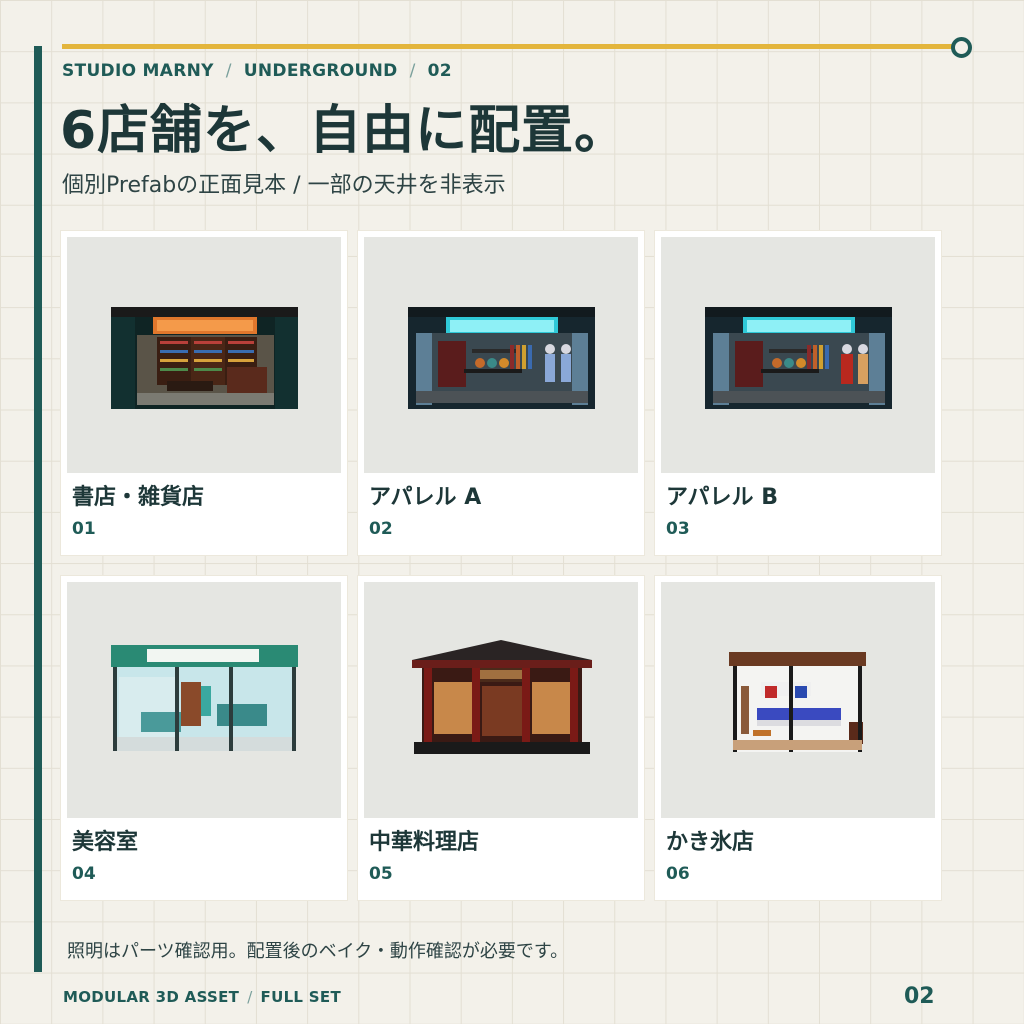  I want to click on footer-set-type: FULL SET, so click(300, 997).